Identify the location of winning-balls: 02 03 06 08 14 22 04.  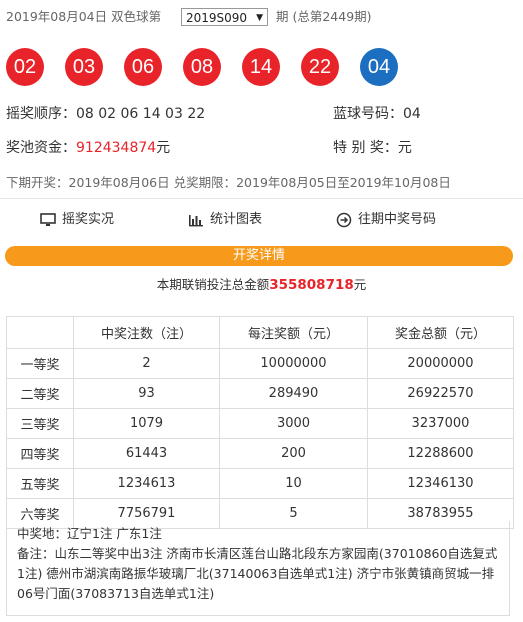
(261, 68).